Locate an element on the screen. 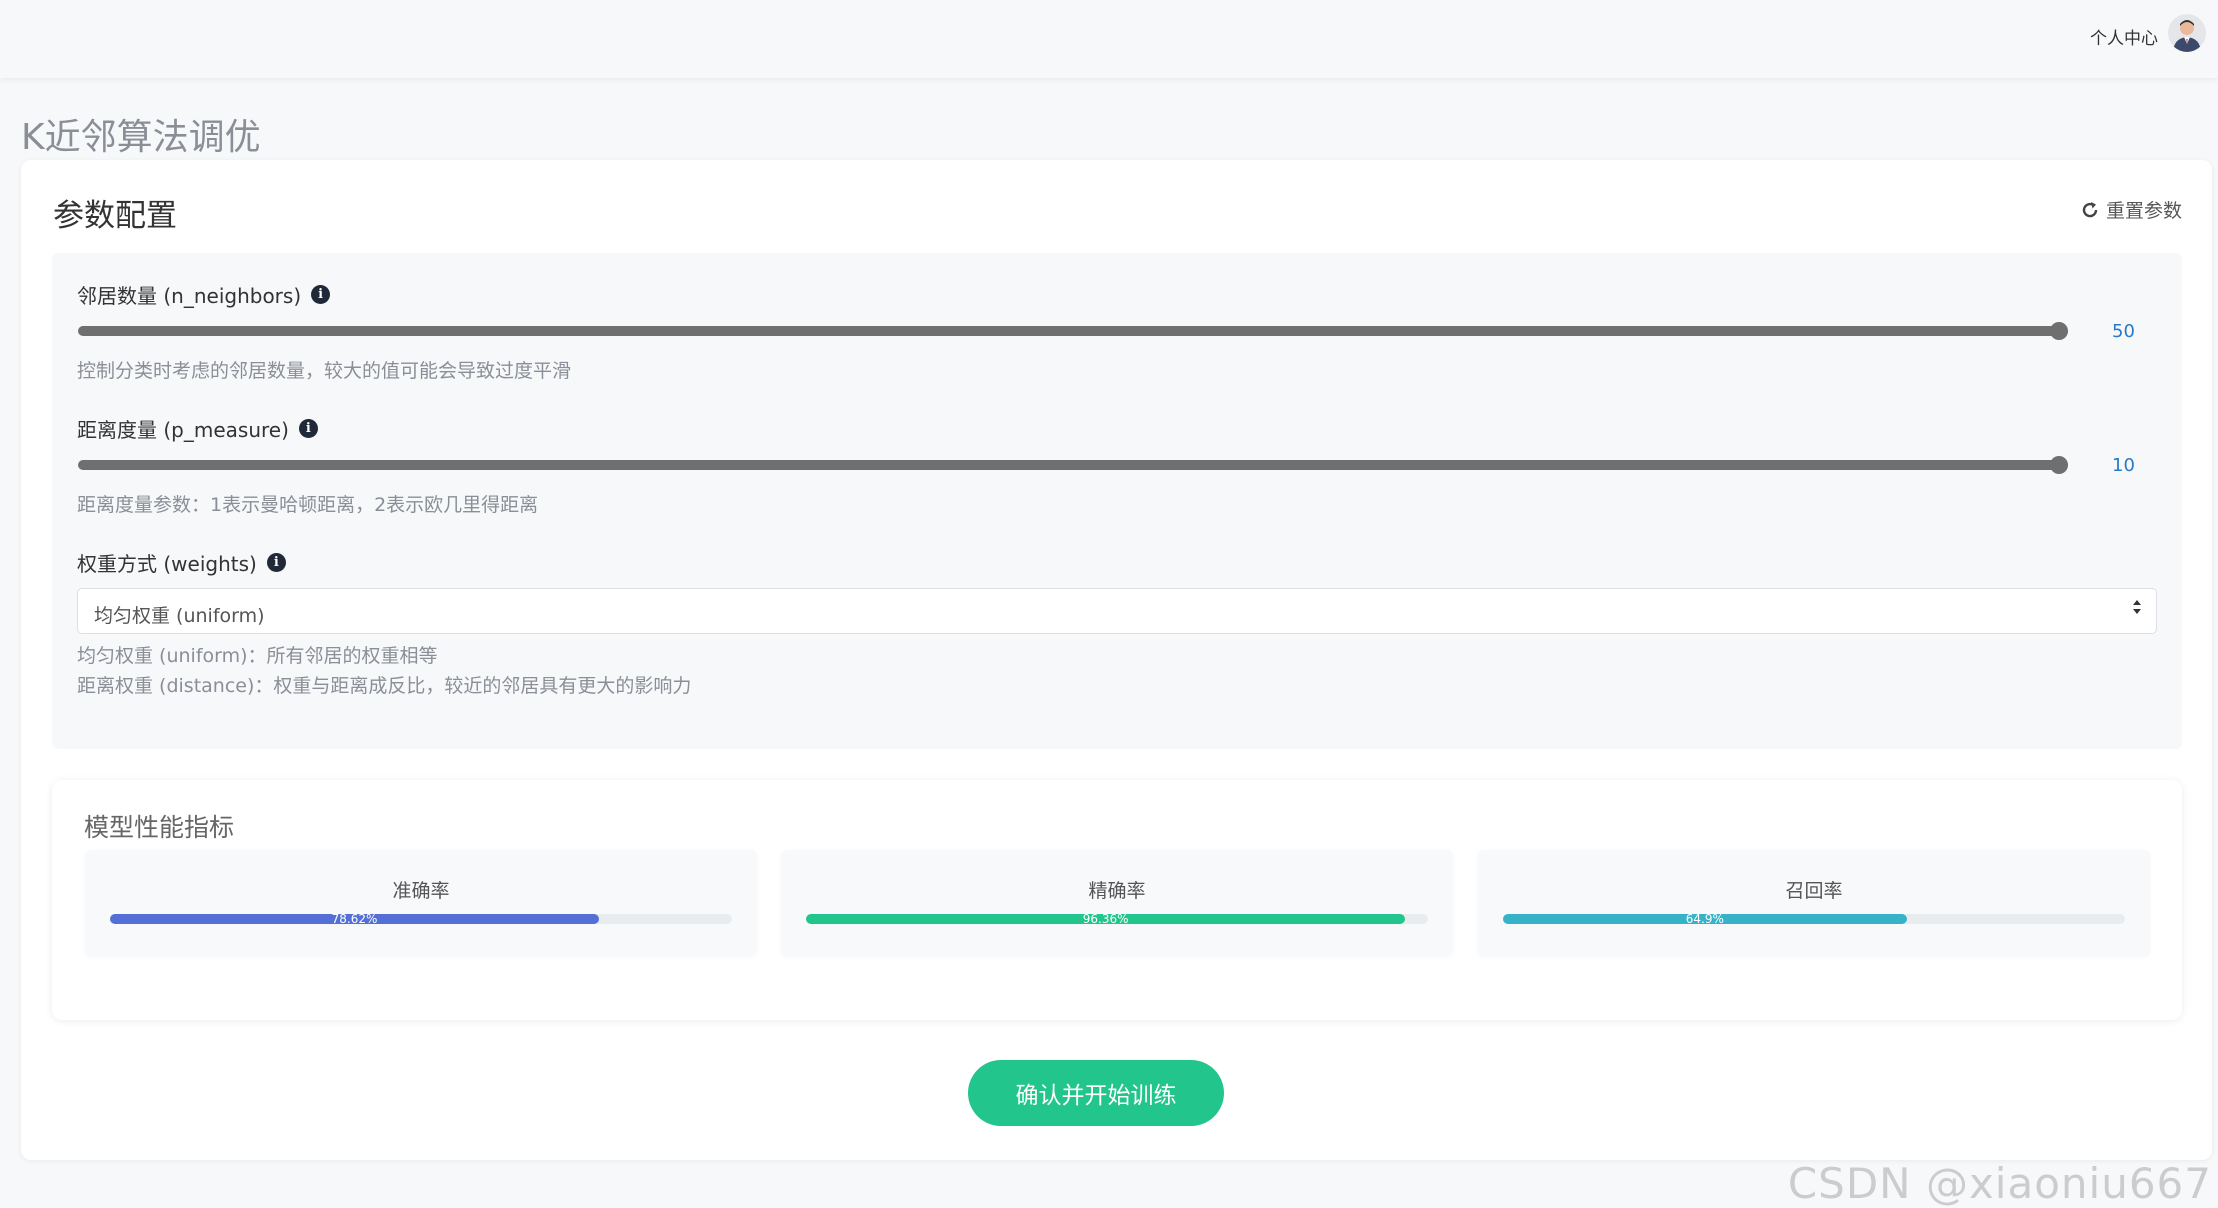 This screenshot has width=2218, height=1208. metric-label: 精确率 is located at coordinates (1117, 891).